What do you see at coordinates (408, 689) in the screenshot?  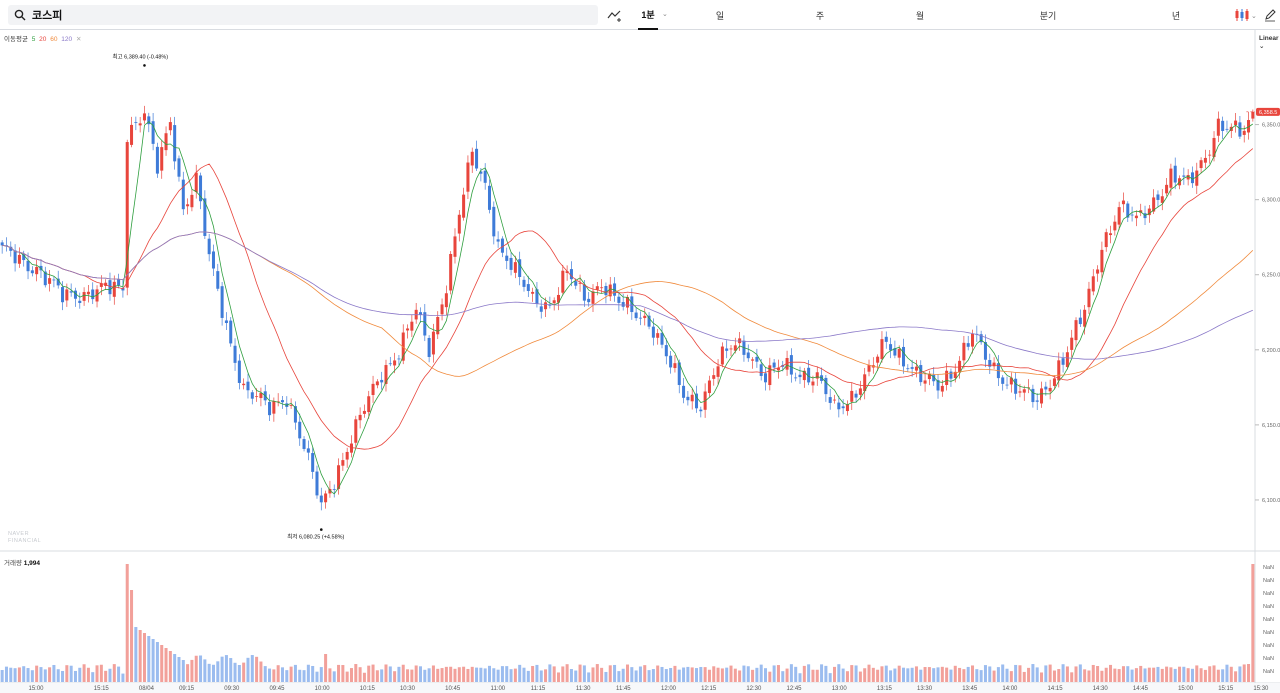 I see `x-tick-label: 10:30` at bounding box center [408, 689].